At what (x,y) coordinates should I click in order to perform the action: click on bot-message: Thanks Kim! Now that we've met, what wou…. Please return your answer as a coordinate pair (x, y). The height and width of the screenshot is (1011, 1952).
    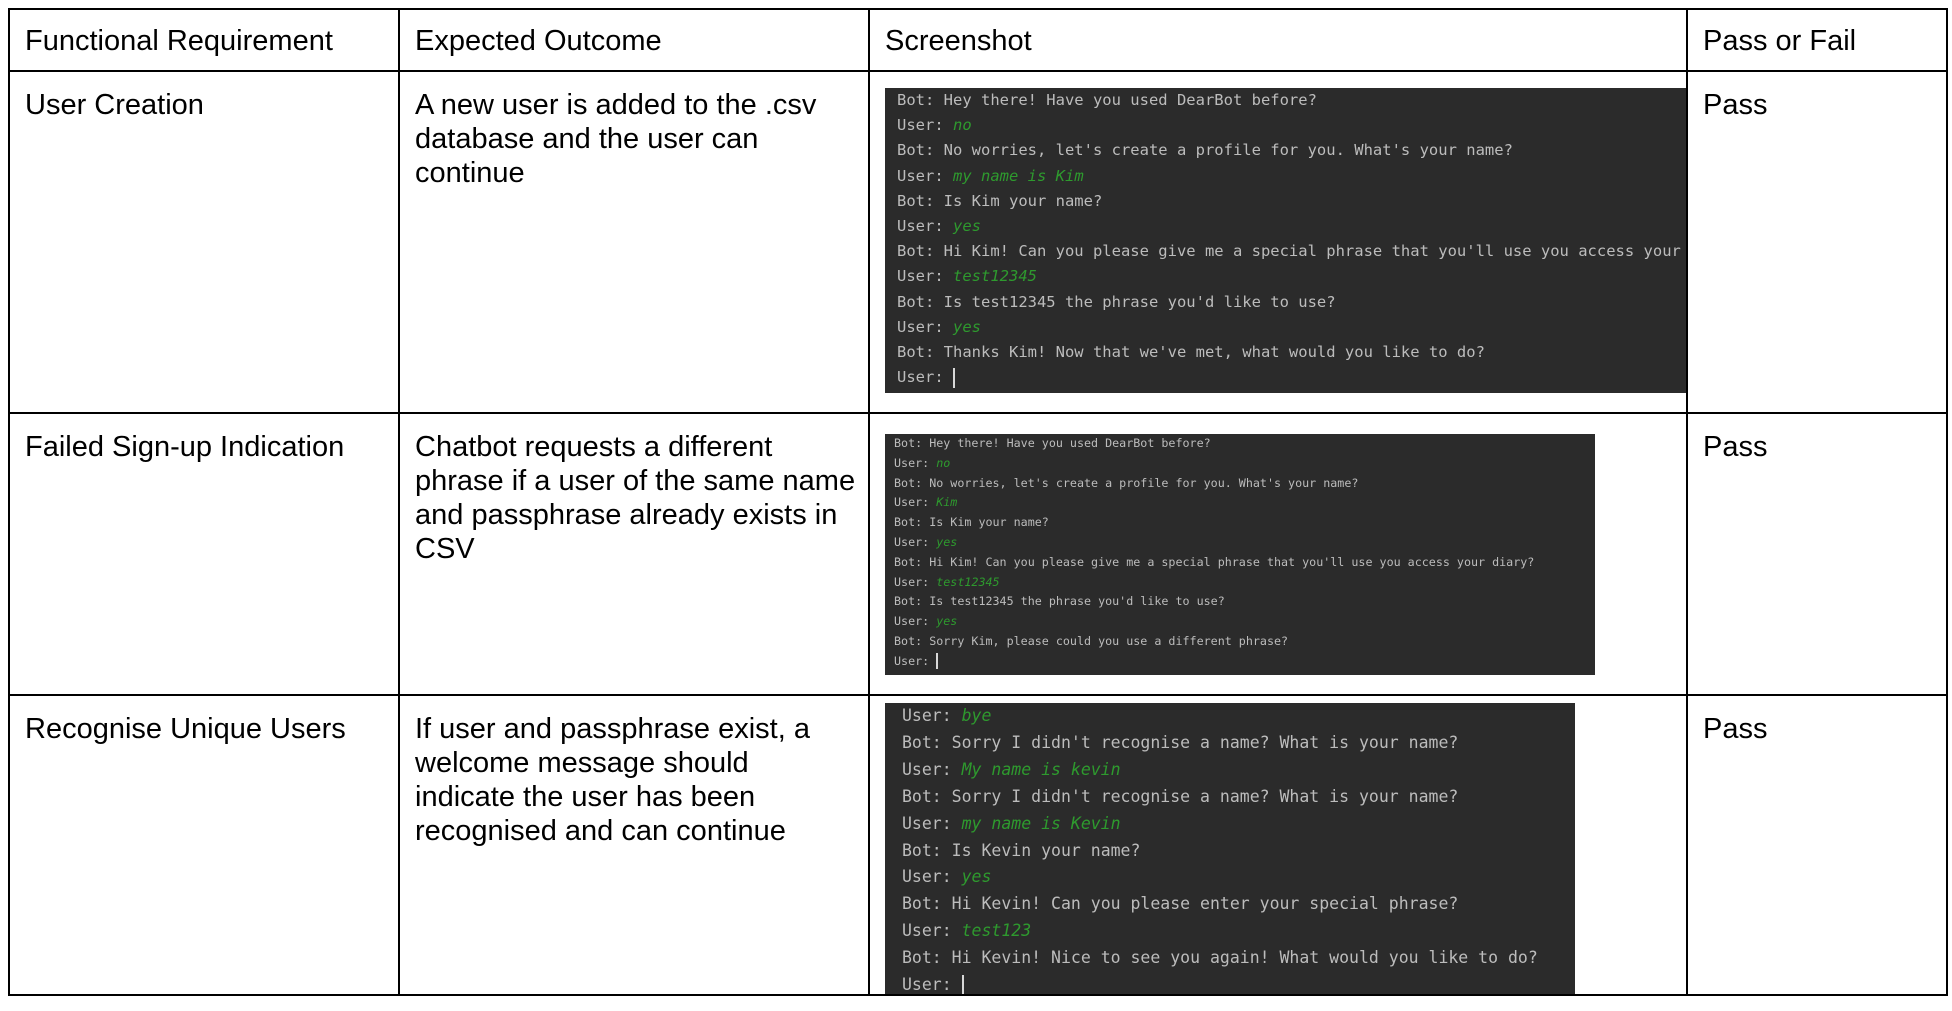
    Looking at the image, I should click on (1209, 352).